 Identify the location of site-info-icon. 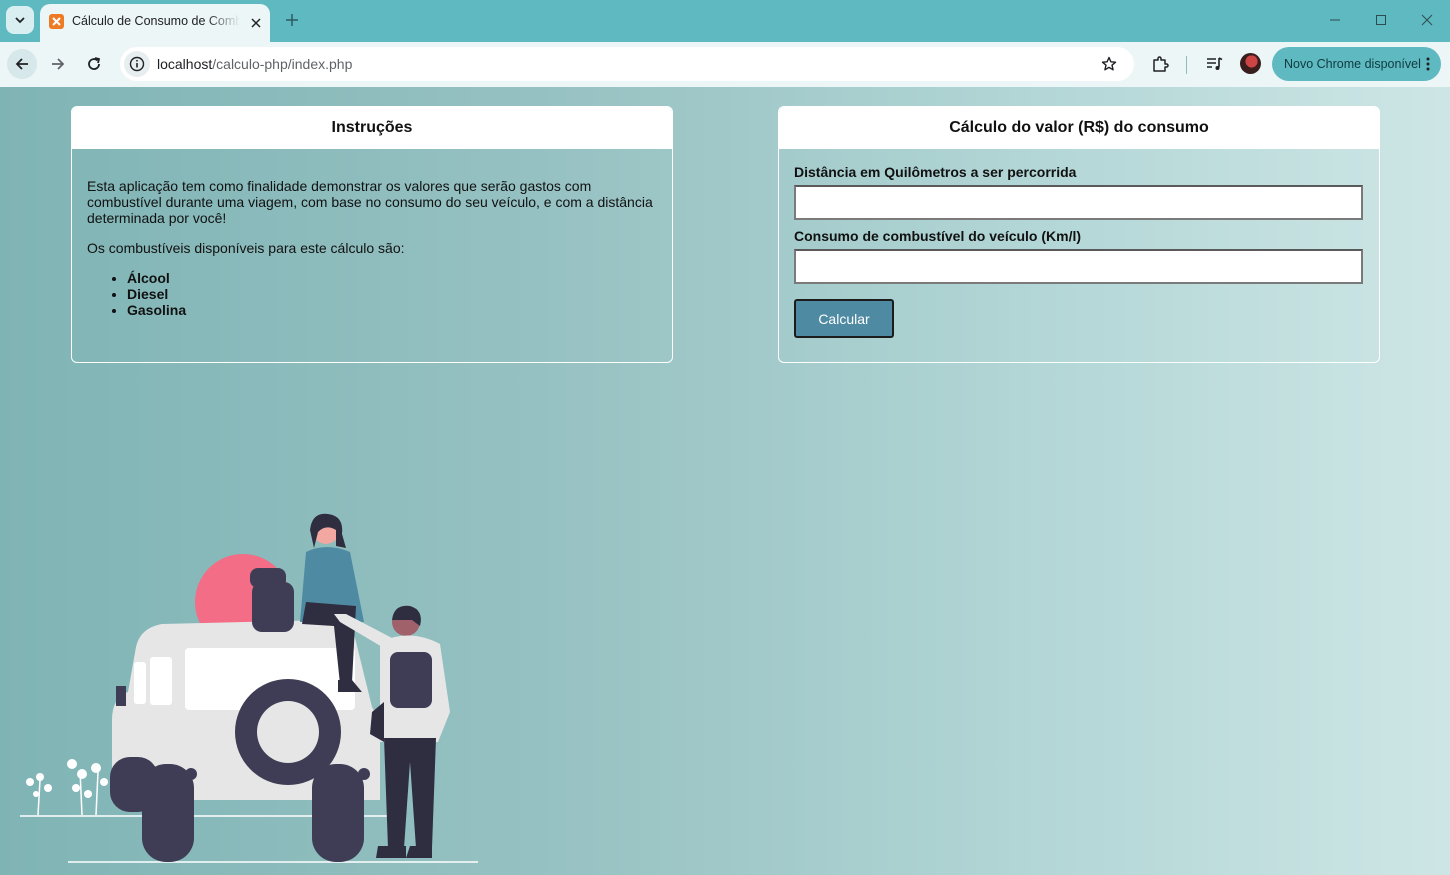
(137, 64).